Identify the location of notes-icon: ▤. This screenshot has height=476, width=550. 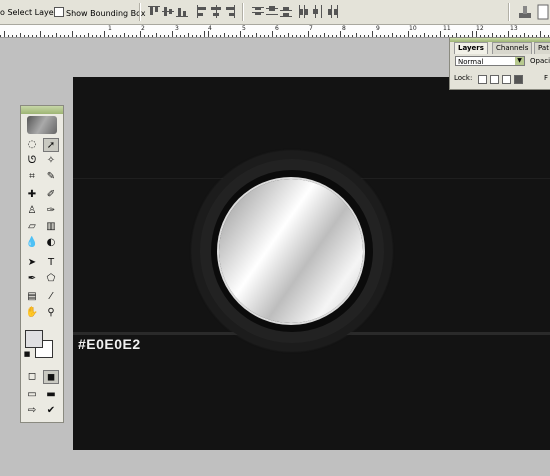
(32, 297).